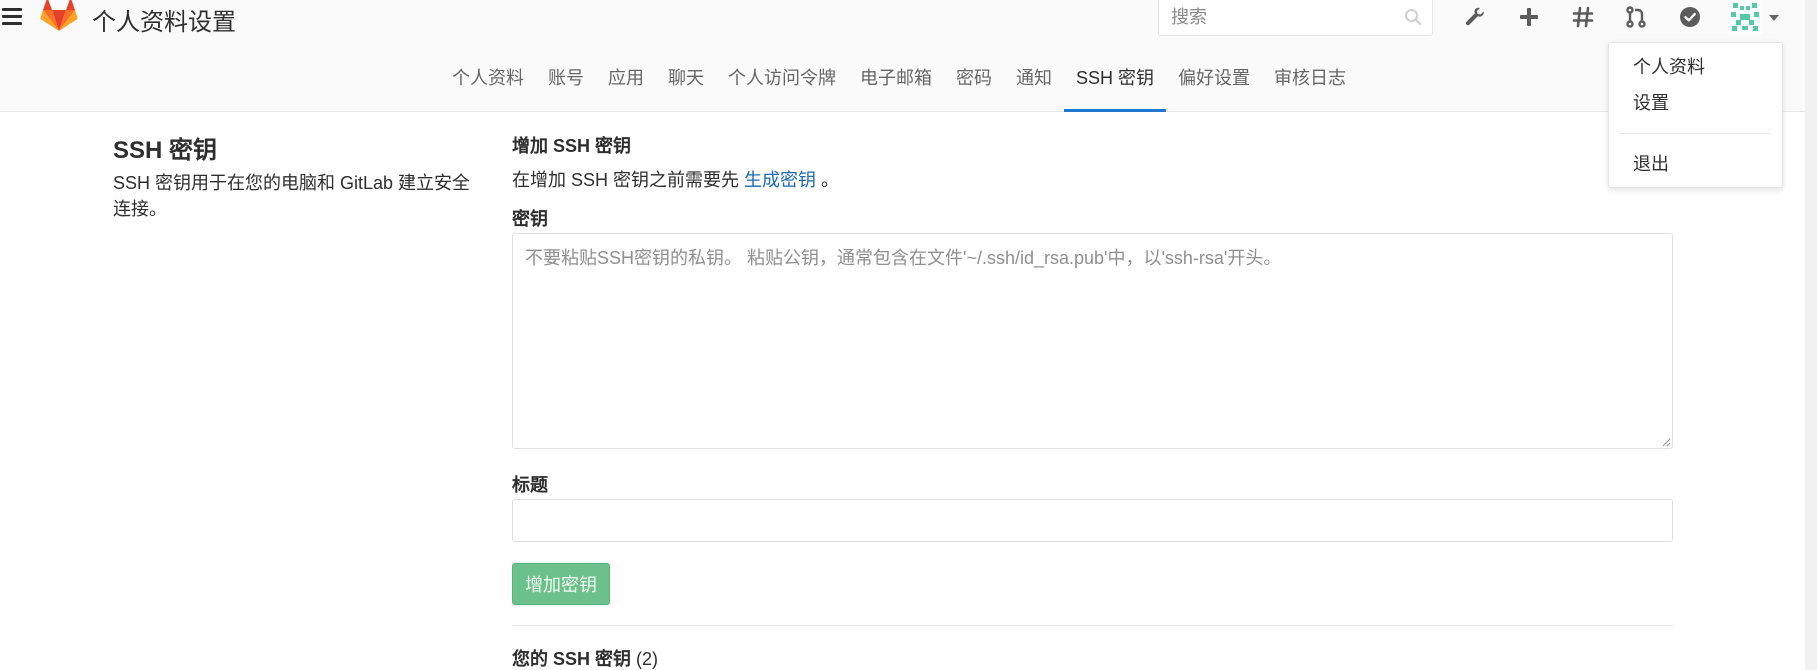 The image size is (1817, 670). Describe the element at coordinates (566, 76) in the screenshot. I see `tab-account: 账号` at that location.